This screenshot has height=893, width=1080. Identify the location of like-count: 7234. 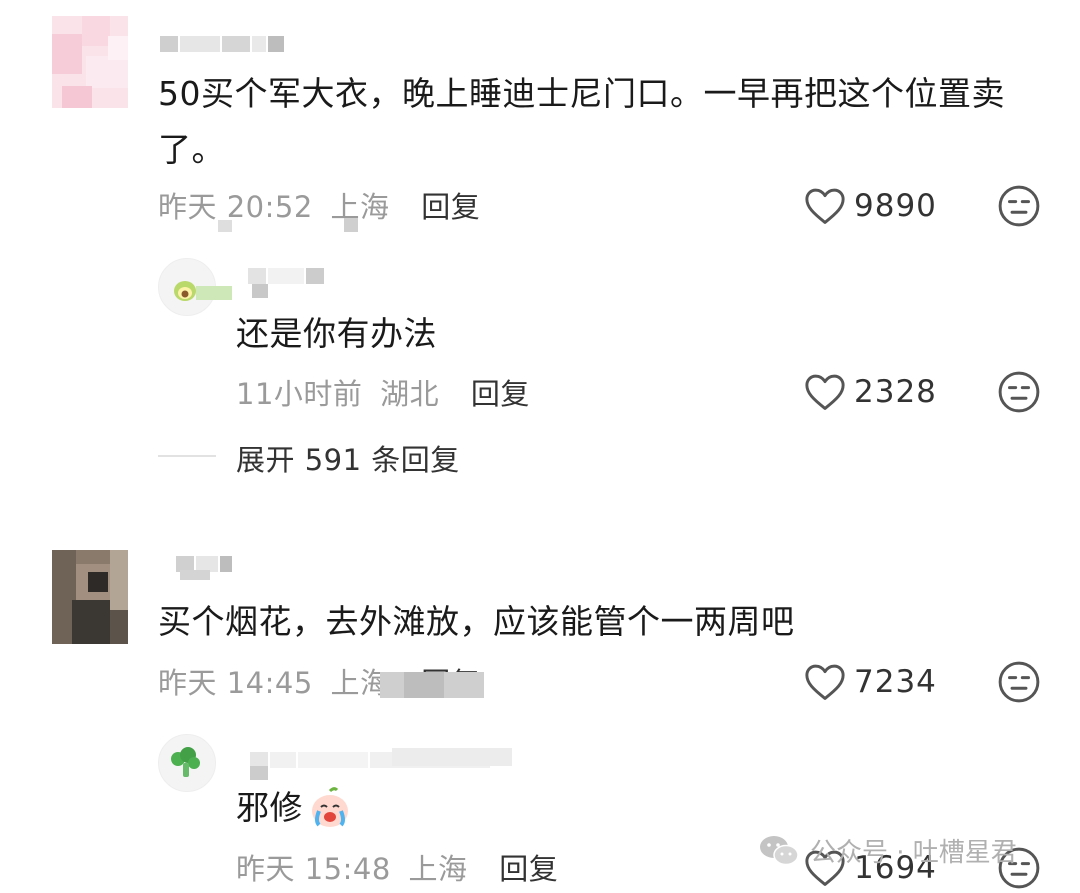
(895, 682).